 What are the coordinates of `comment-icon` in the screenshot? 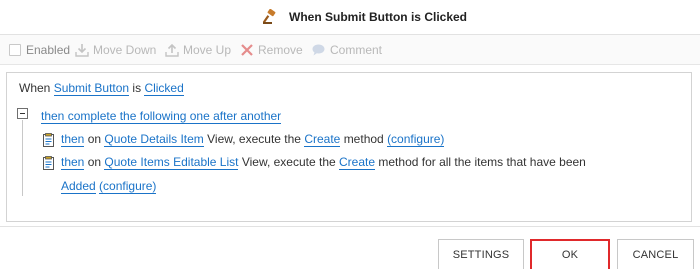 It's located at (318, 50).